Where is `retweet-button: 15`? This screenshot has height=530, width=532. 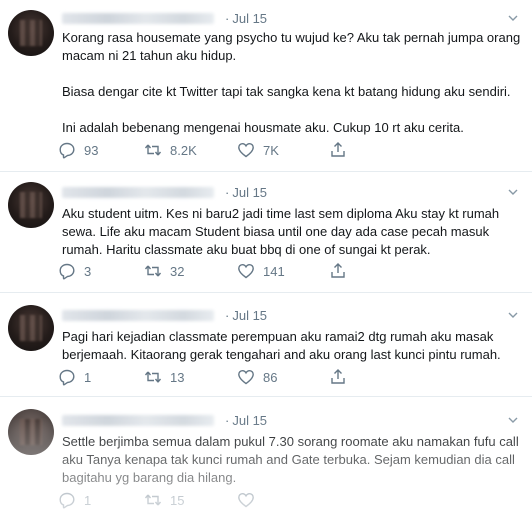
retweet-button: 15 is located at coordinates (190, 500).